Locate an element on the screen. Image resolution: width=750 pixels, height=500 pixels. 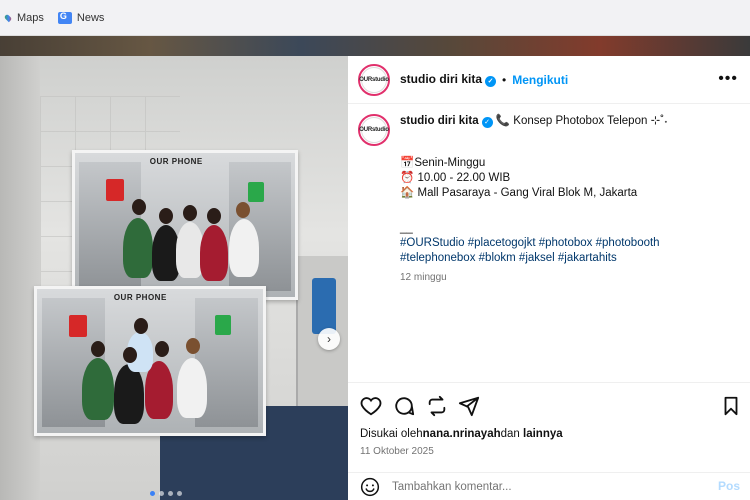
chevron-right-icon: › is located at coordinates (329, 339).